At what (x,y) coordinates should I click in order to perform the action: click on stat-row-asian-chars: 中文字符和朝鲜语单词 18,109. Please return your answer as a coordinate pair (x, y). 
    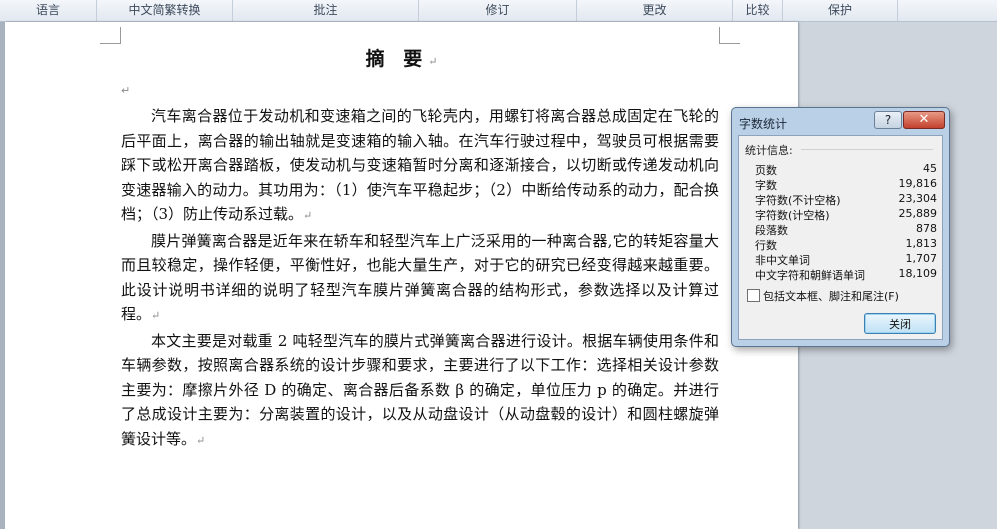
    Looking at the image, I should click on (846, 274).